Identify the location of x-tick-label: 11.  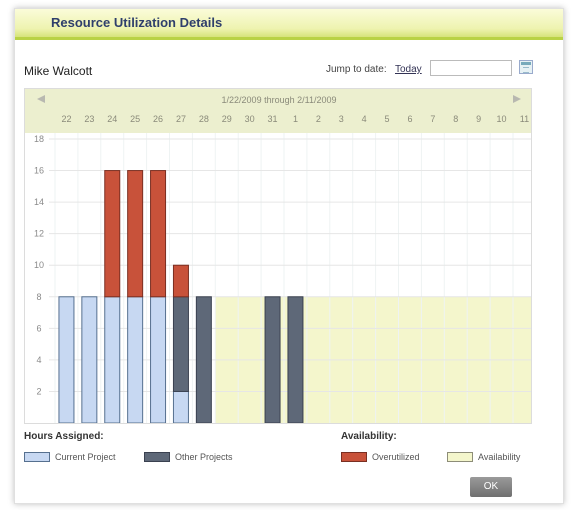
(524, 119).